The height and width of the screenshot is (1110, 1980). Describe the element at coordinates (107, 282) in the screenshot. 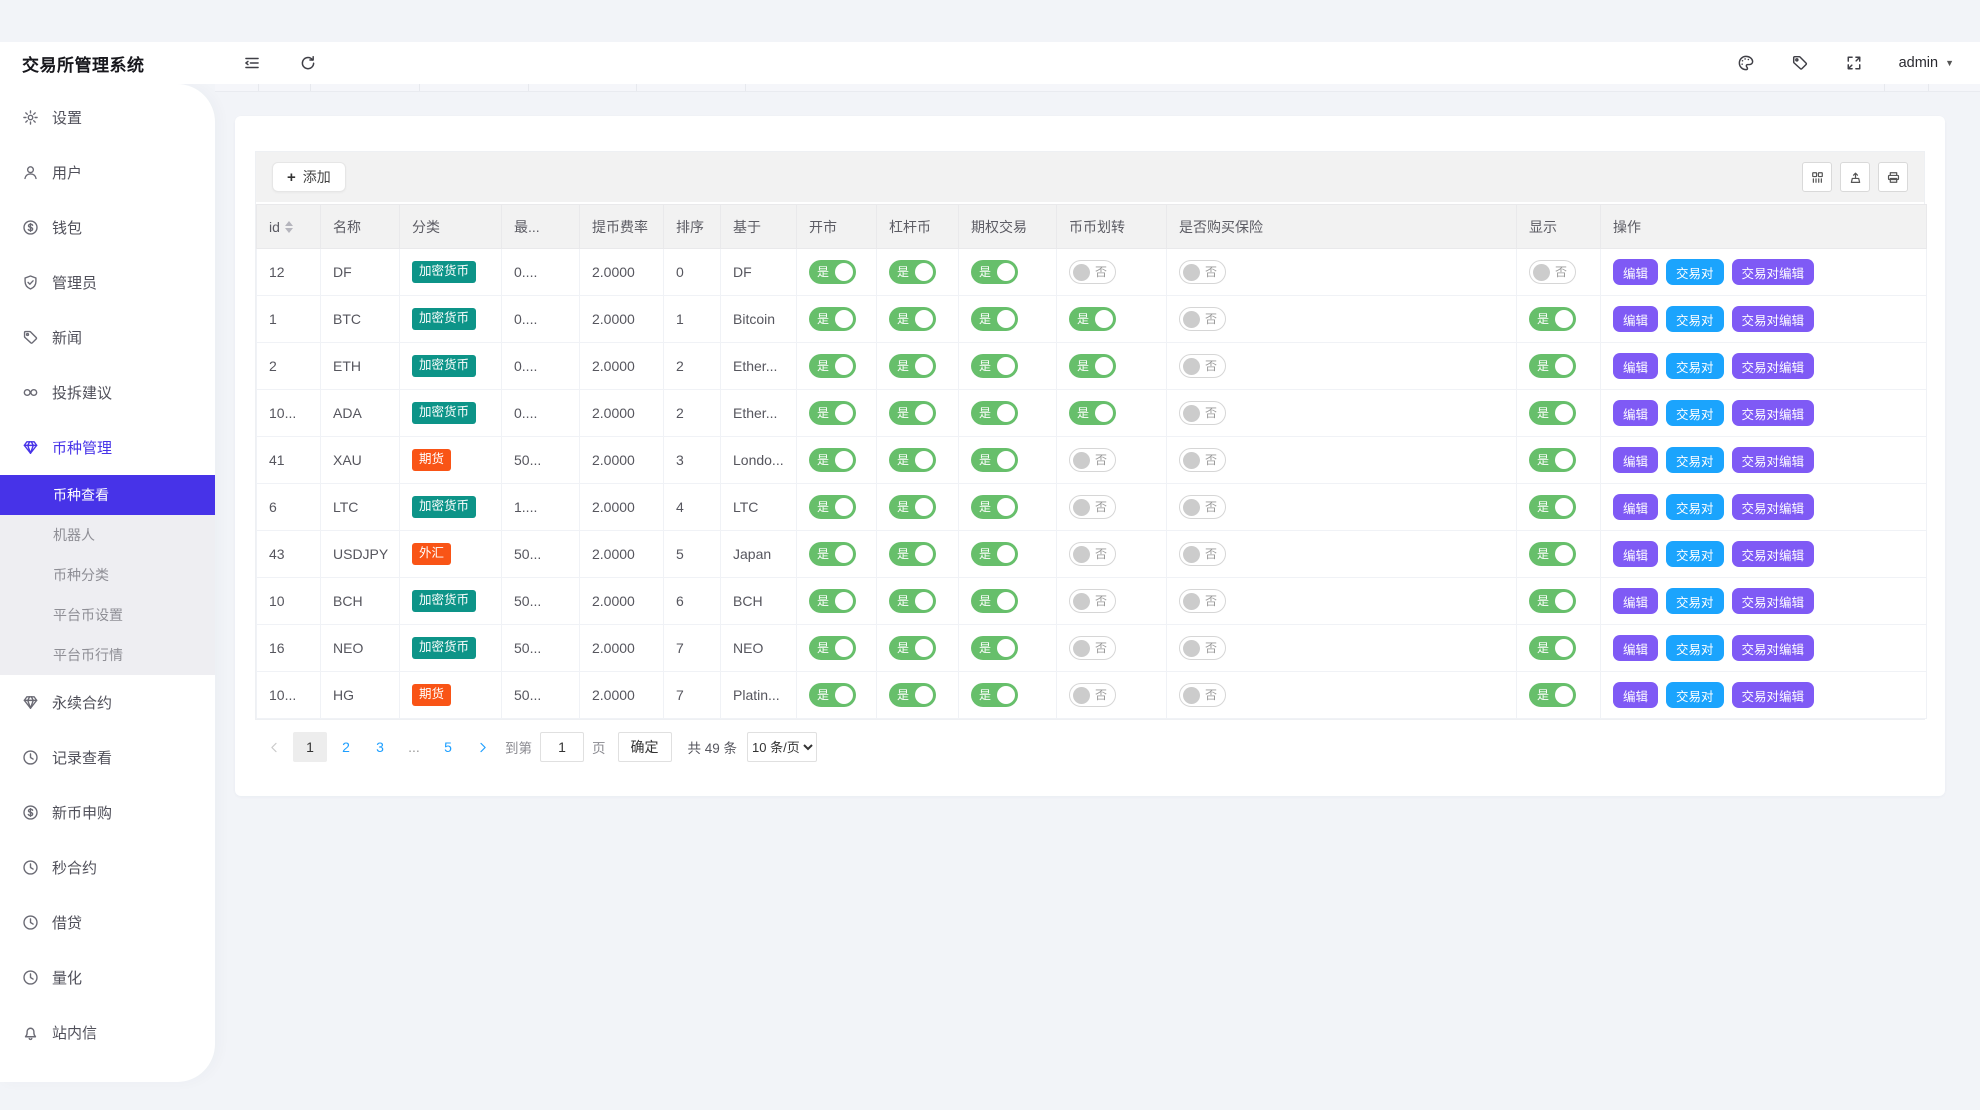

I see `sidebar-item-admins: 管理员` at that location.